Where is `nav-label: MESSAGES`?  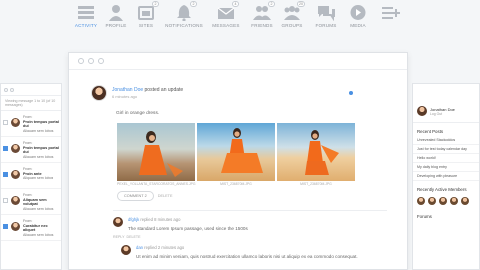
nav-label: MESSAGES is located at coordinates (226, 25).